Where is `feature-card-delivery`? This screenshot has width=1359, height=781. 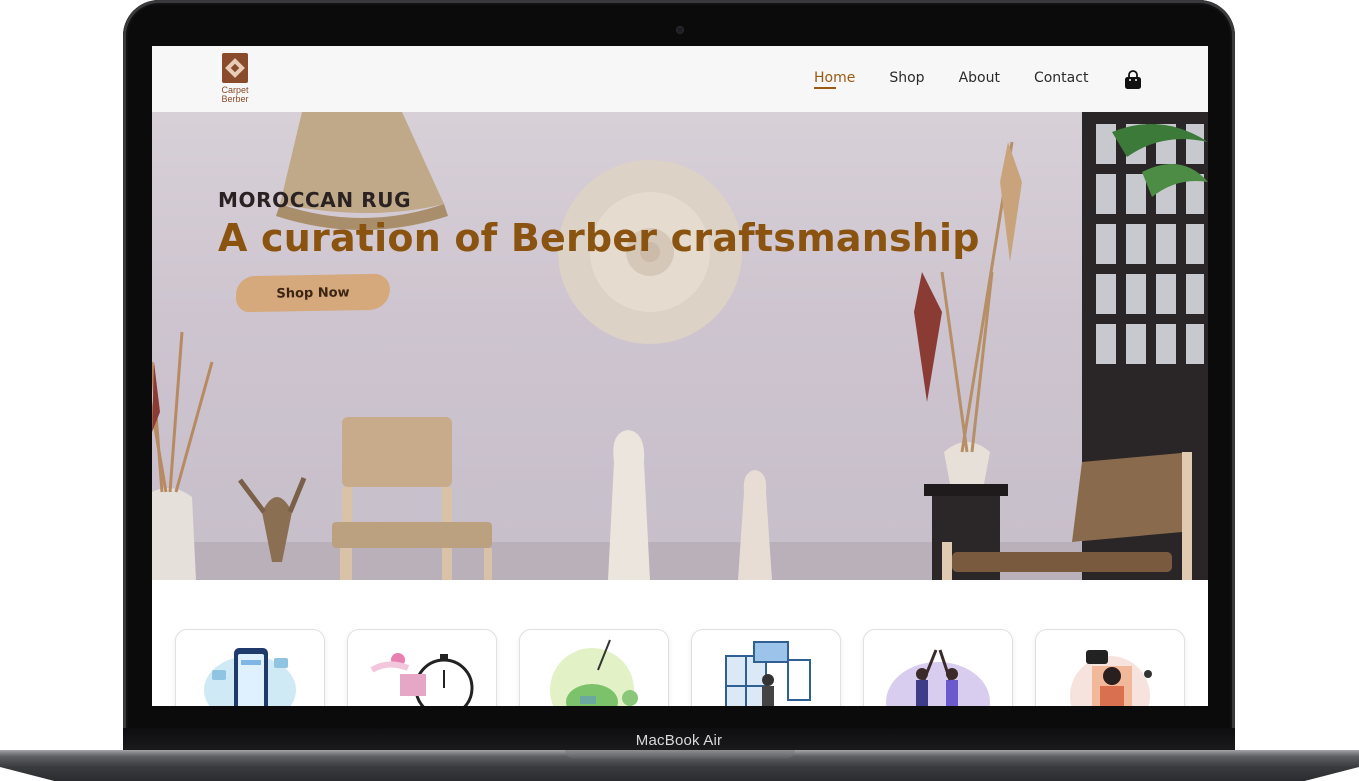
feature-card-delivery is located at coordinates (422, 667).